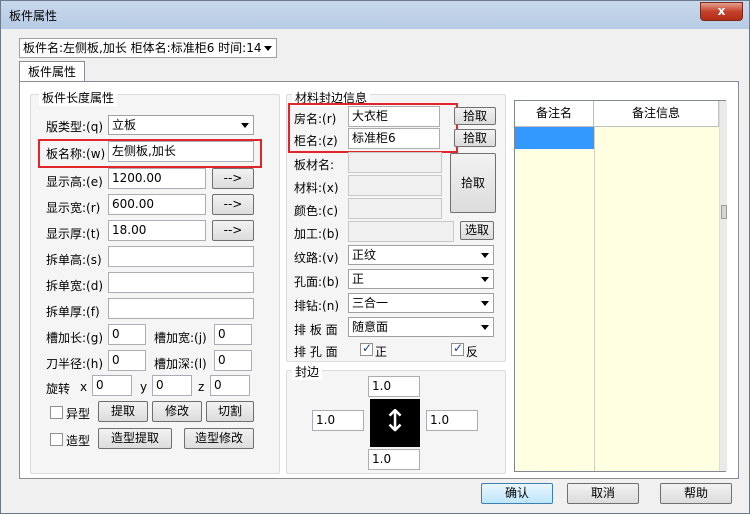 The width and height of the screenshot is (750, 514). Describe the element at coordinates (316, 188) in the screenshot. I see `material-label: 材料:(x)` at that location.